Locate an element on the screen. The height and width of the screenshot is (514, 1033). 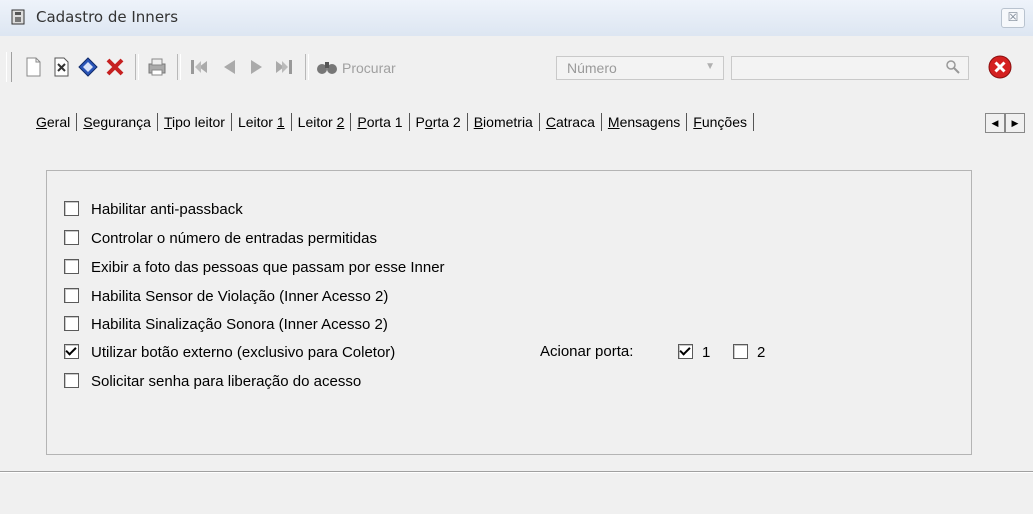
tab-10: Funções is located at coordinates (720, 122).